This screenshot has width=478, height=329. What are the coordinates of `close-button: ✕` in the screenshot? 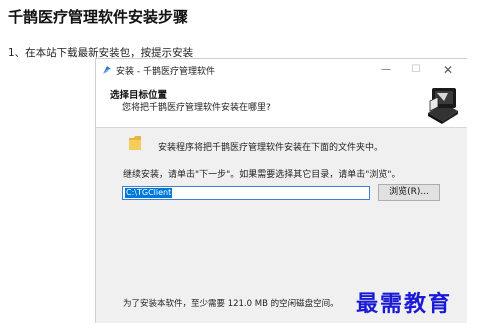 It's located at (448, 70).